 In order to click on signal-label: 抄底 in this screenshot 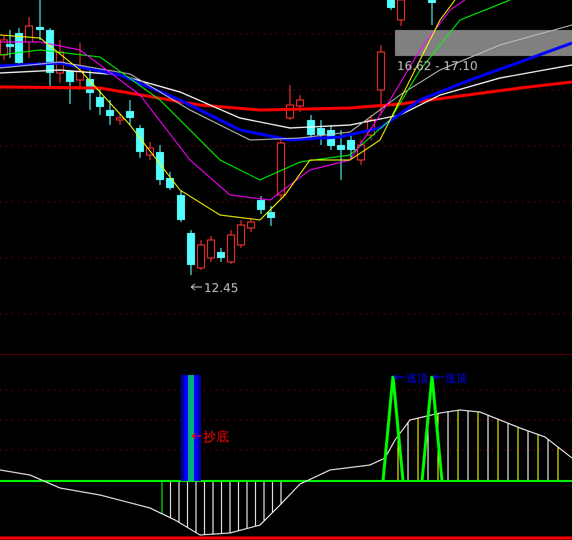, I will do `click(216, 437)`.